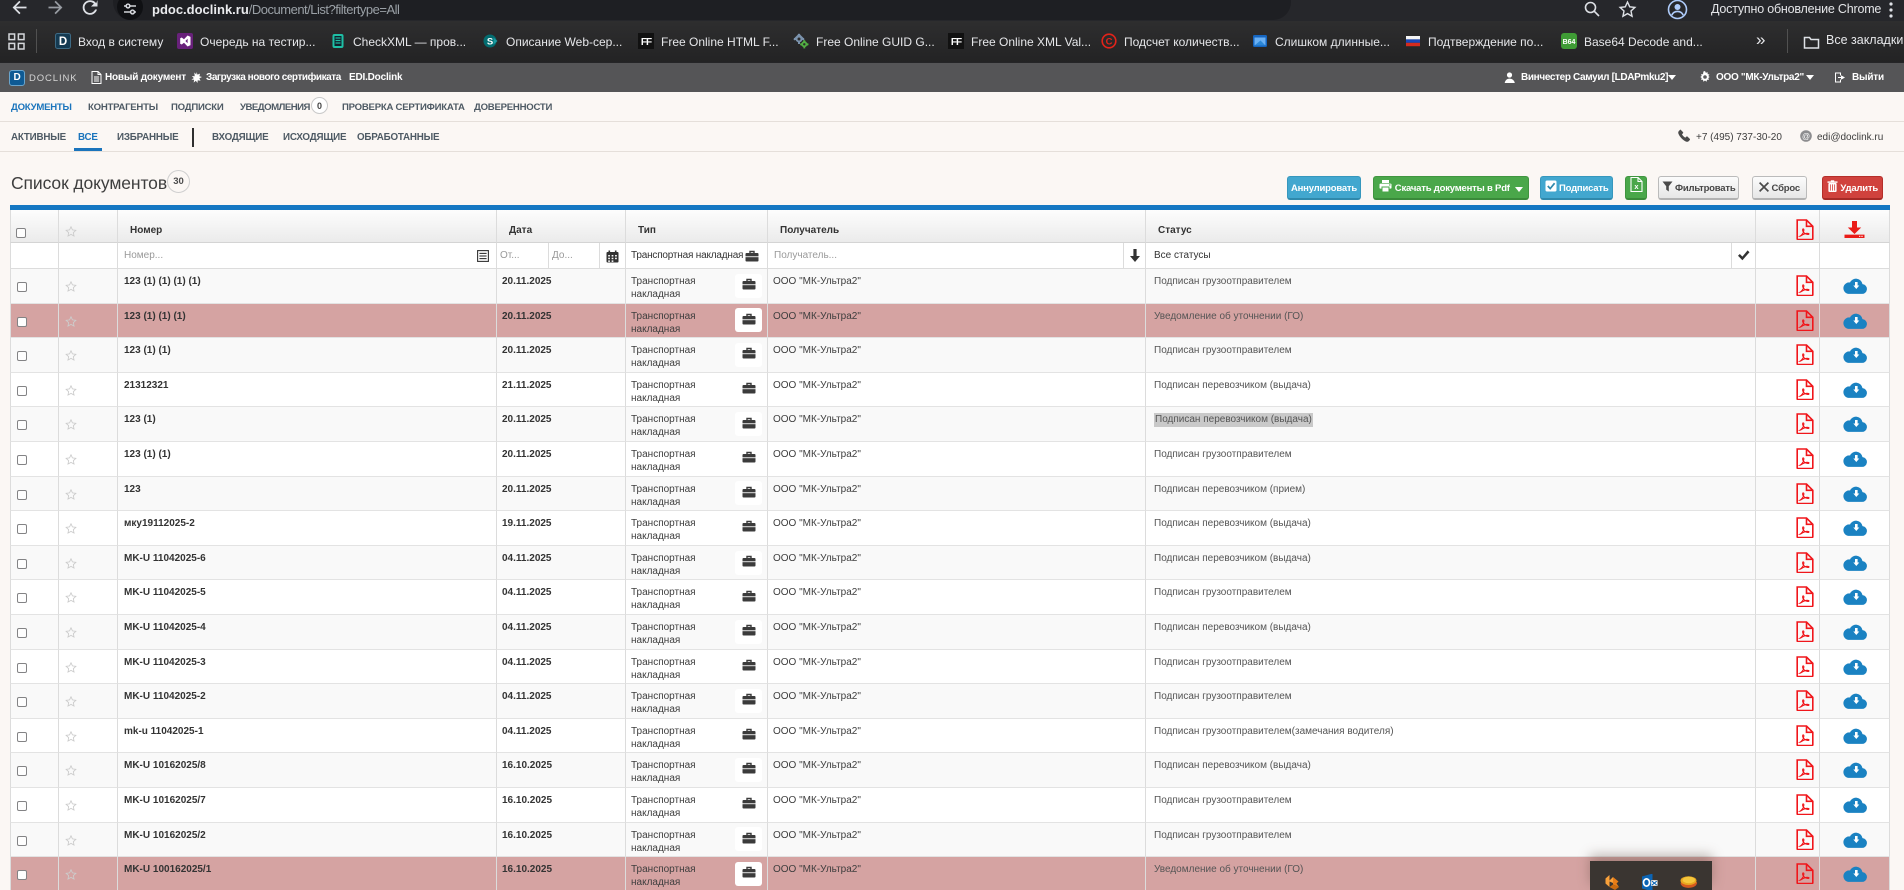 This screenshot has width=1904, height=890. What do you see at coordinates (63, 42) in the screenshot?
I see `svg-text: D` at bounding box center [63, 42].